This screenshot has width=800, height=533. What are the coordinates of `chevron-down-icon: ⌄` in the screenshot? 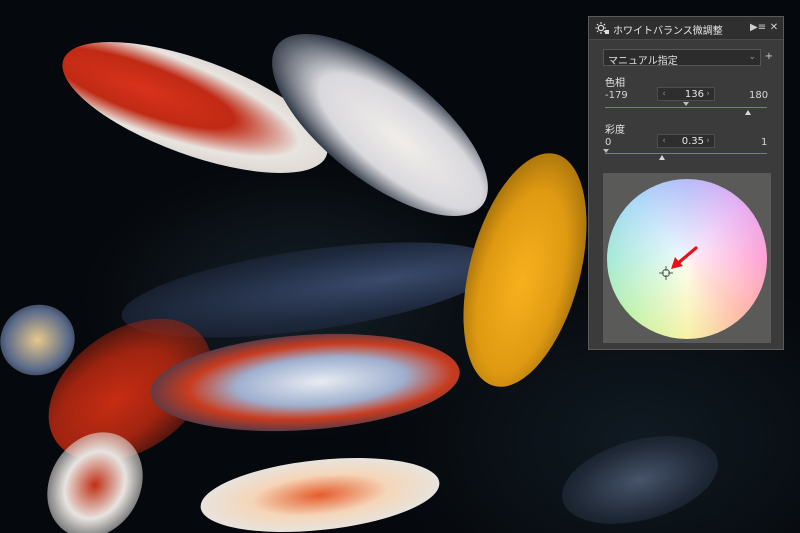 It's located at (752, 57).